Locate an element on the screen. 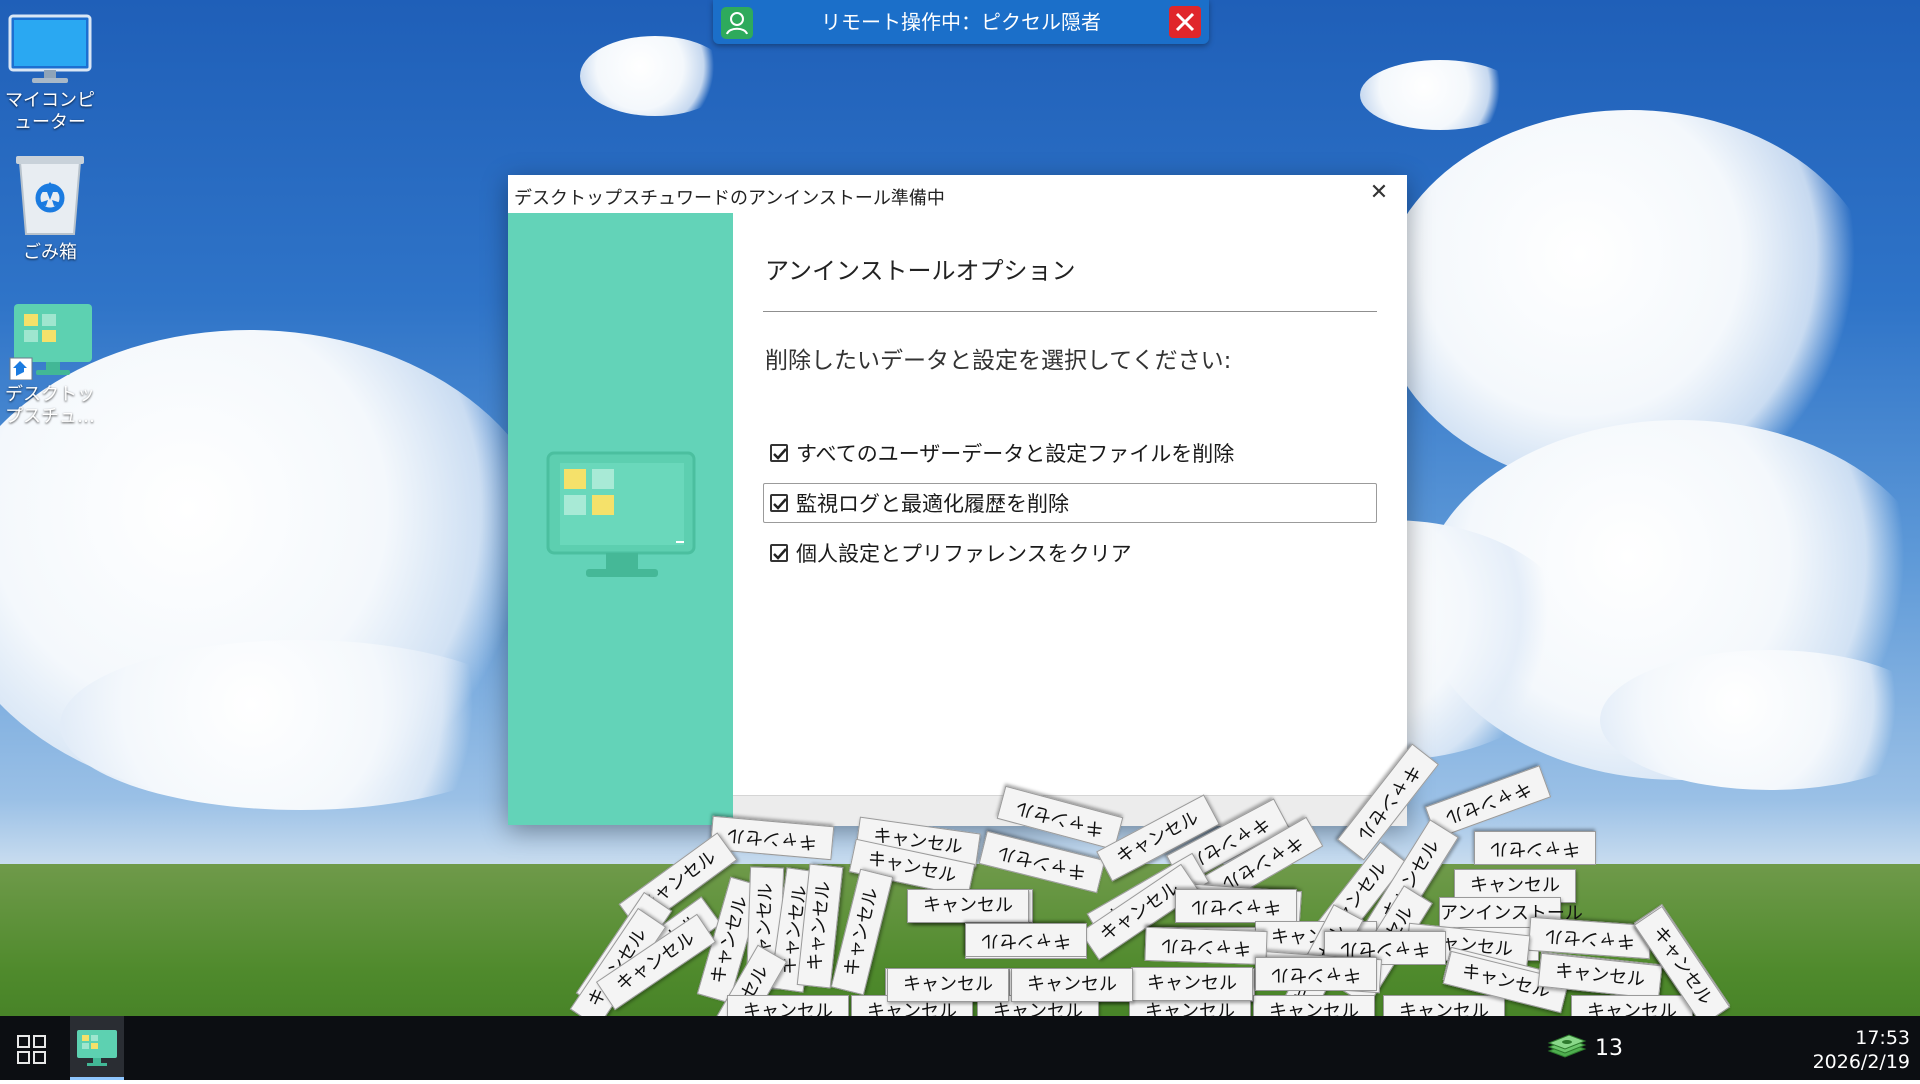 This screenshot has height=1084, width=1920. taskbar-app-desktop-steward is located at coordinates (97, 1048).